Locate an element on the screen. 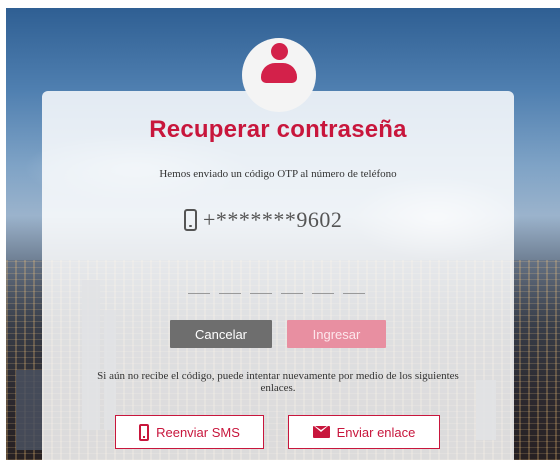 The width and height of the screenshot is (560, 460). user-icon is located at coordinates (279, 51).